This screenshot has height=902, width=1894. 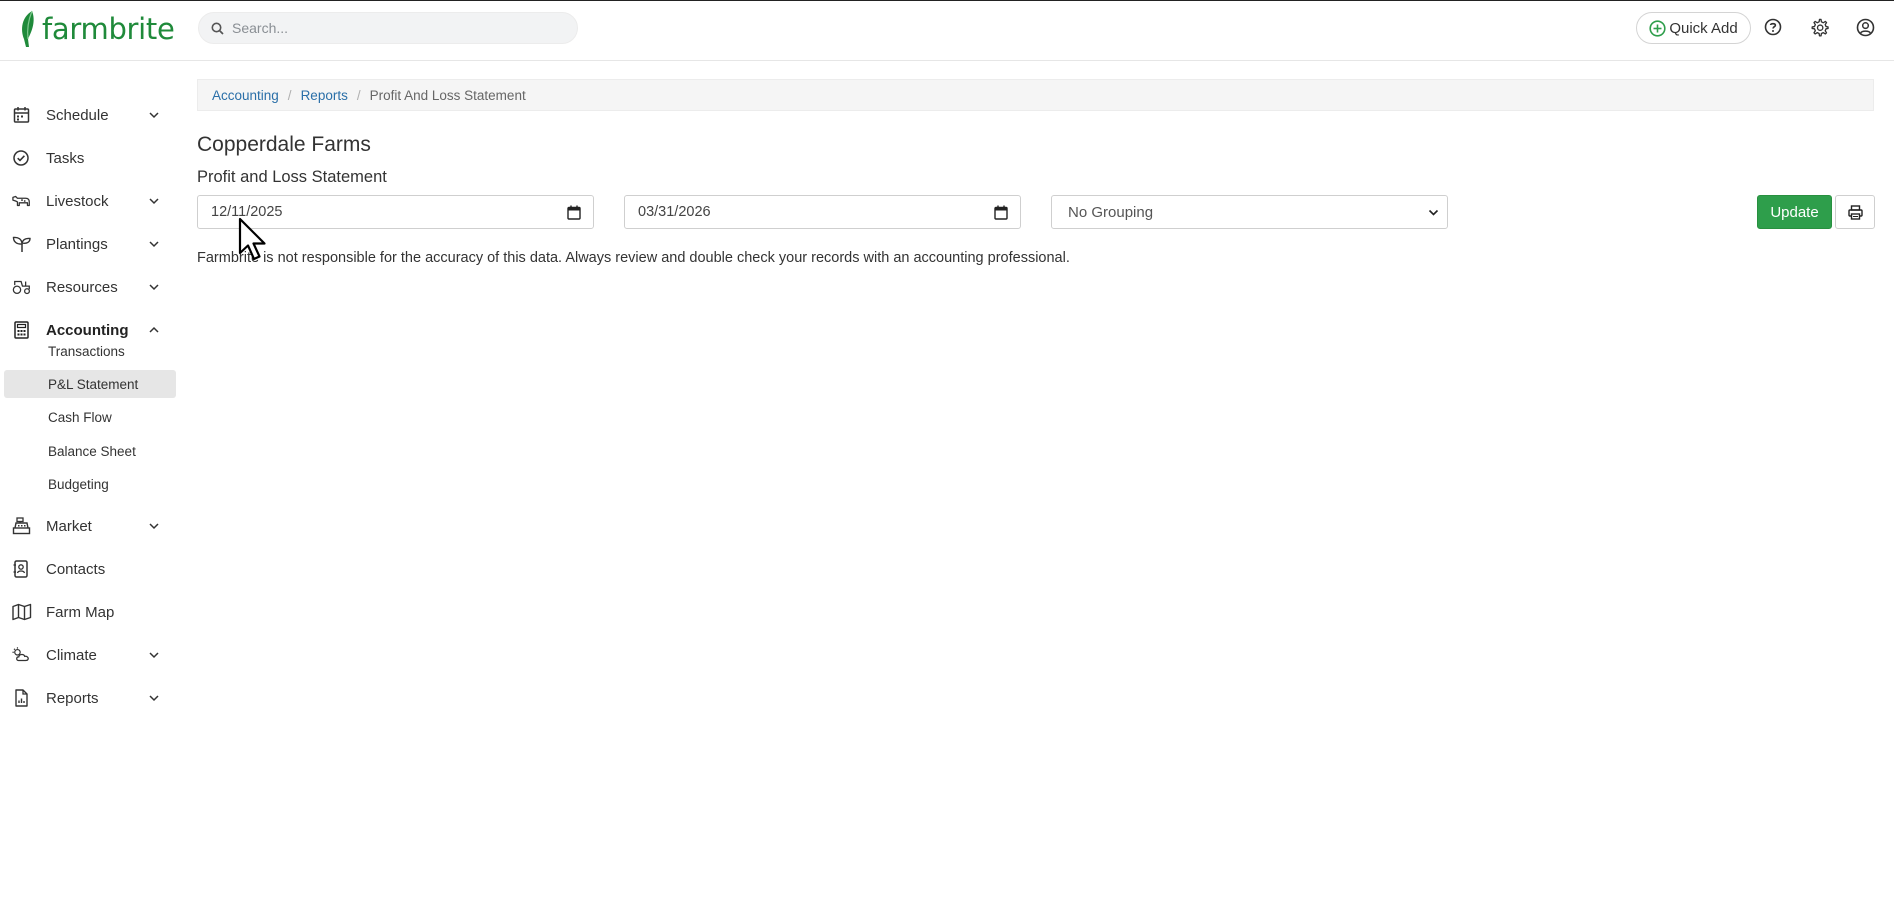 I want to click on check-circle-icon, so click(x=21, y=158).